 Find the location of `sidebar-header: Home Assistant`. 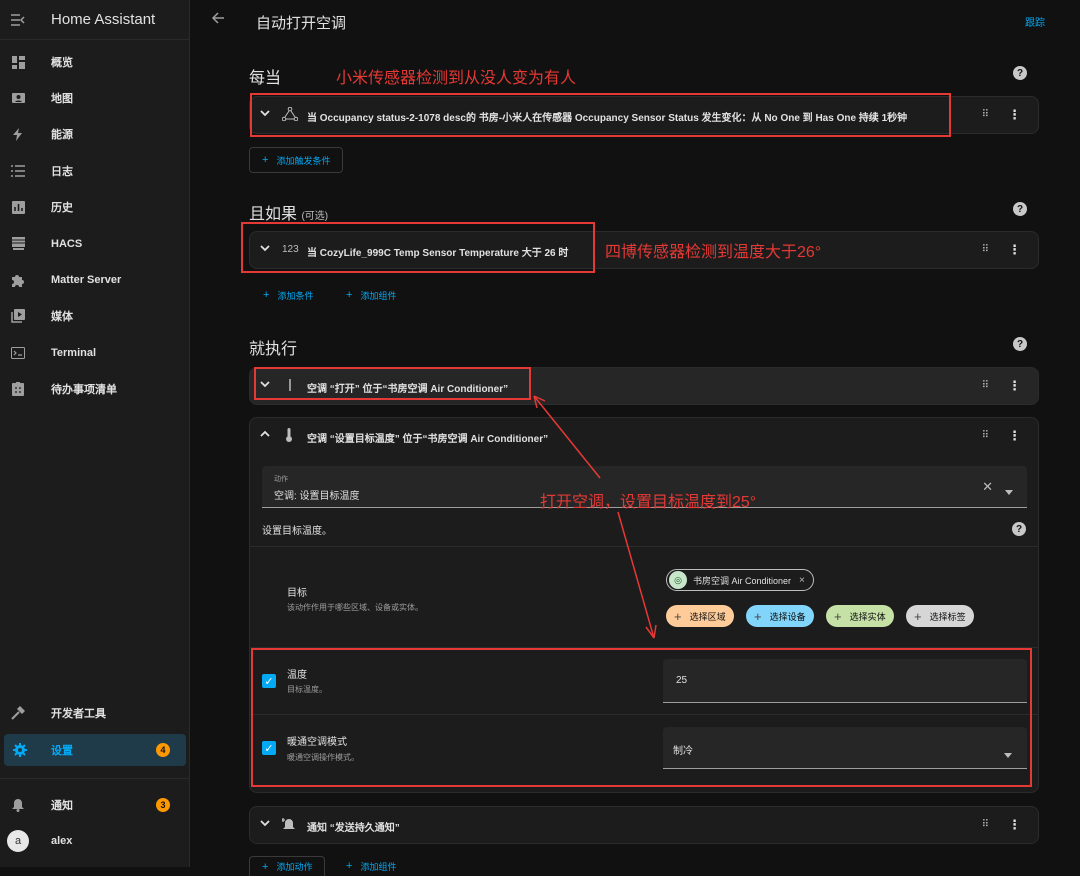

sidebar-header: Home Assistant is located at coordinates (94, 20).